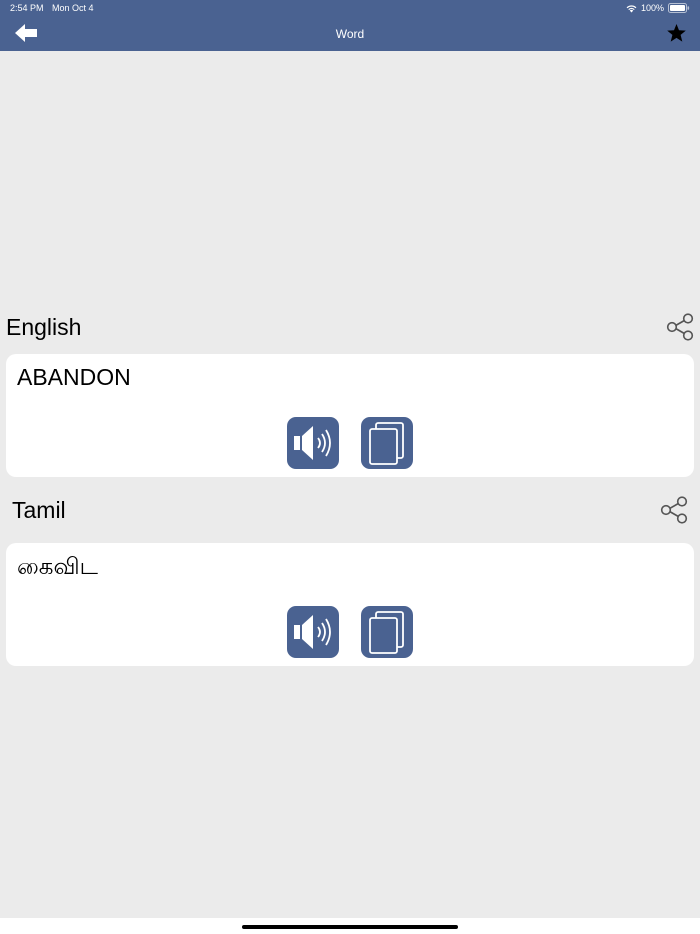  I want to click on battery-percent: 100%, so click(652, 8).